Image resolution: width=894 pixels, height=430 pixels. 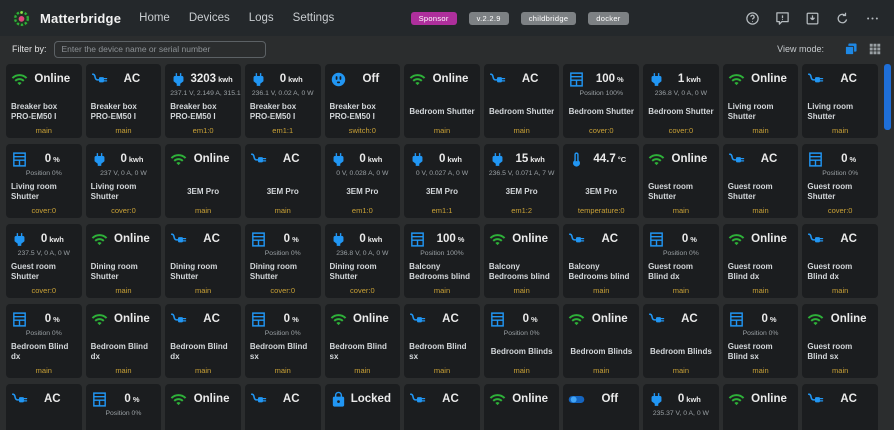 I want to click on device-card: AC Balcony Bedrooms blind main, so click(x=601, y=261).